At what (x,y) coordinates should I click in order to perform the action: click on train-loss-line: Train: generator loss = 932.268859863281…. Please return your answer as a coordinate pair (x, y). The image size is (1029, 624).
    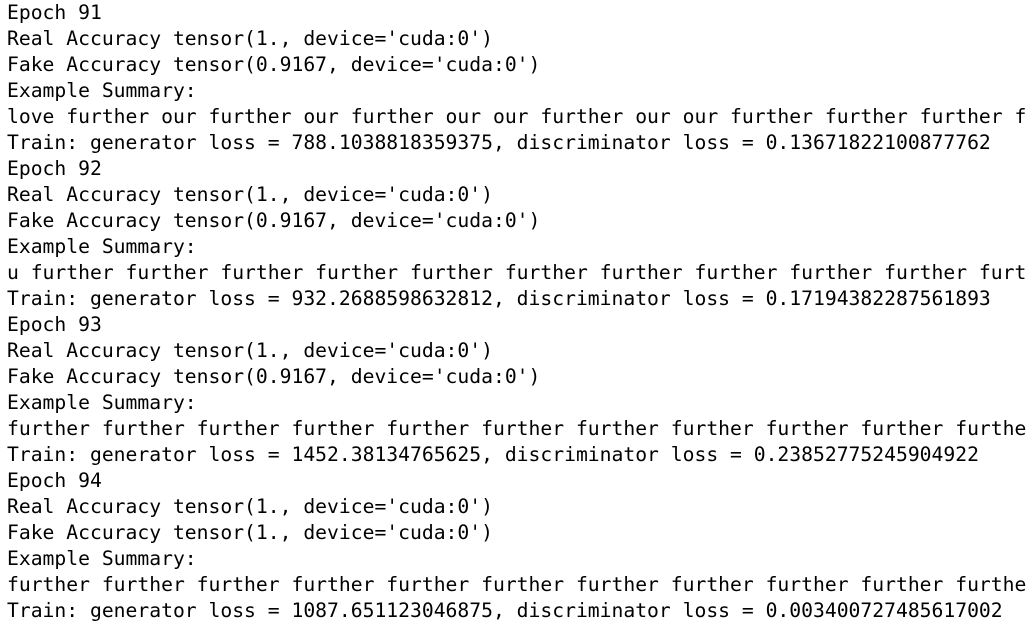
    Looking at the image, I should click on (499, 298).